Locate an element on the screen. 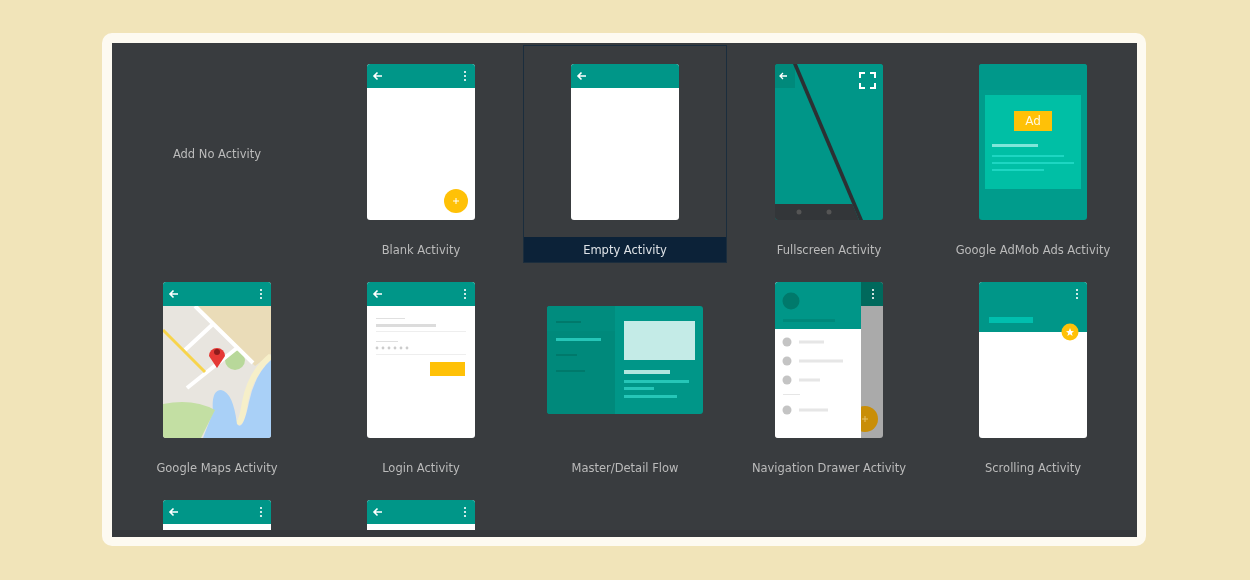  template-label: Fullscreen Activity is located at coordinates (829, 250).